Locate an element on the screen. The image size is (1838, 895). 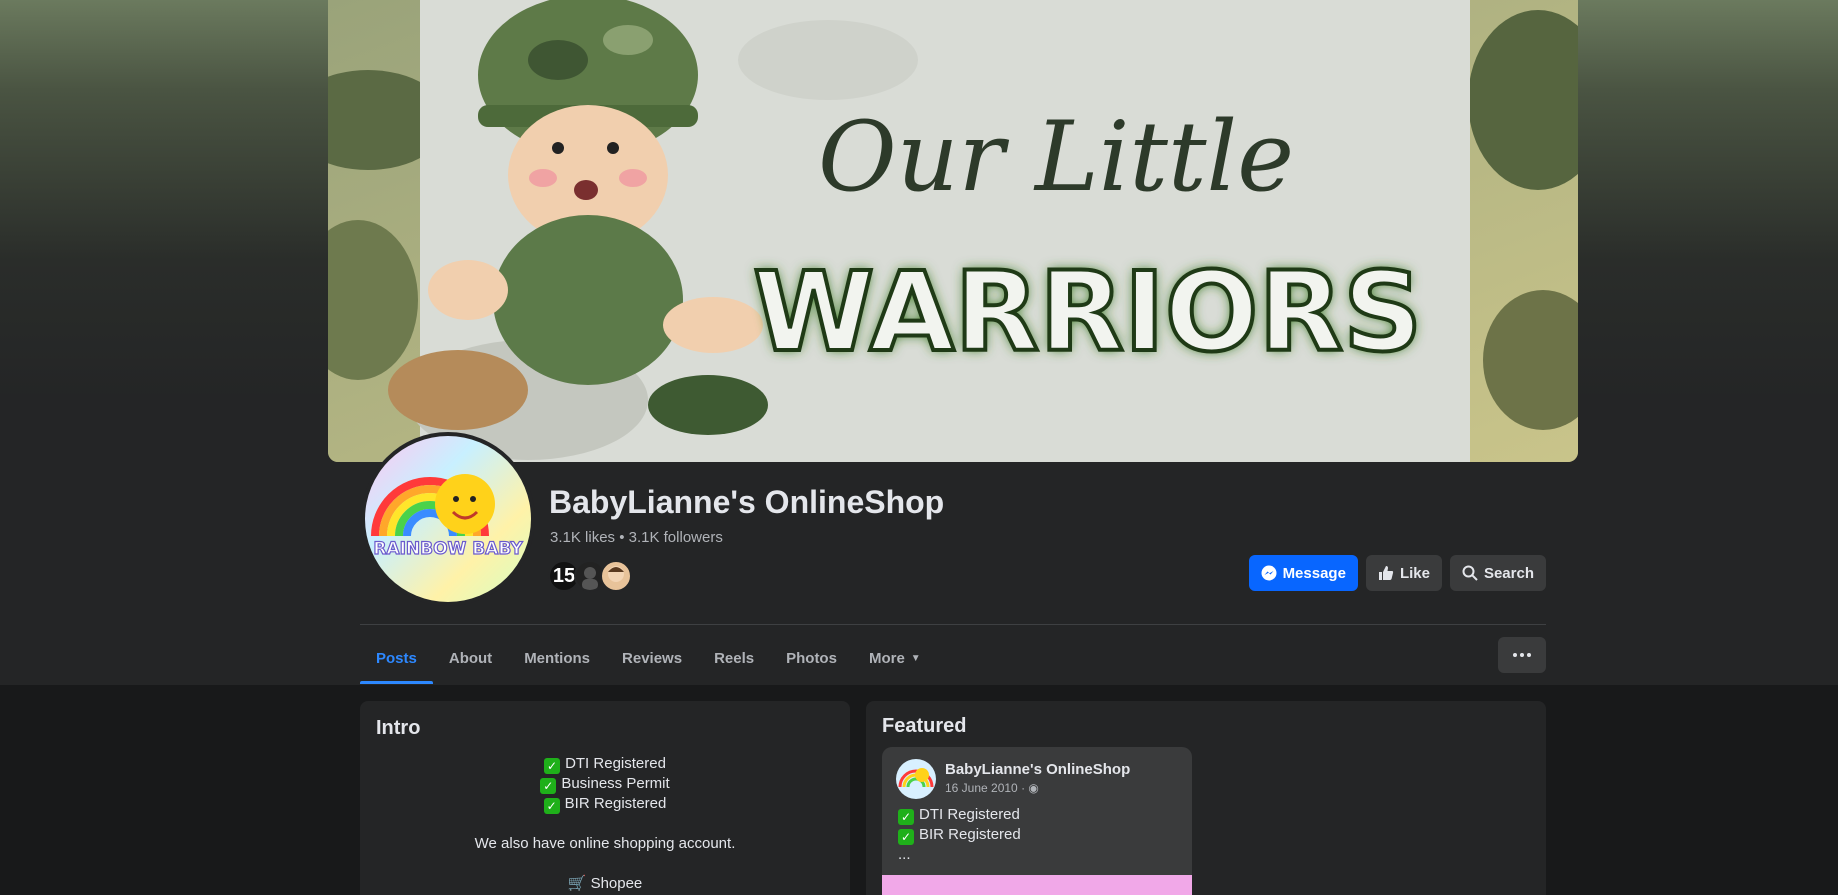
tab-about: About is located at coordinates (470, 658).